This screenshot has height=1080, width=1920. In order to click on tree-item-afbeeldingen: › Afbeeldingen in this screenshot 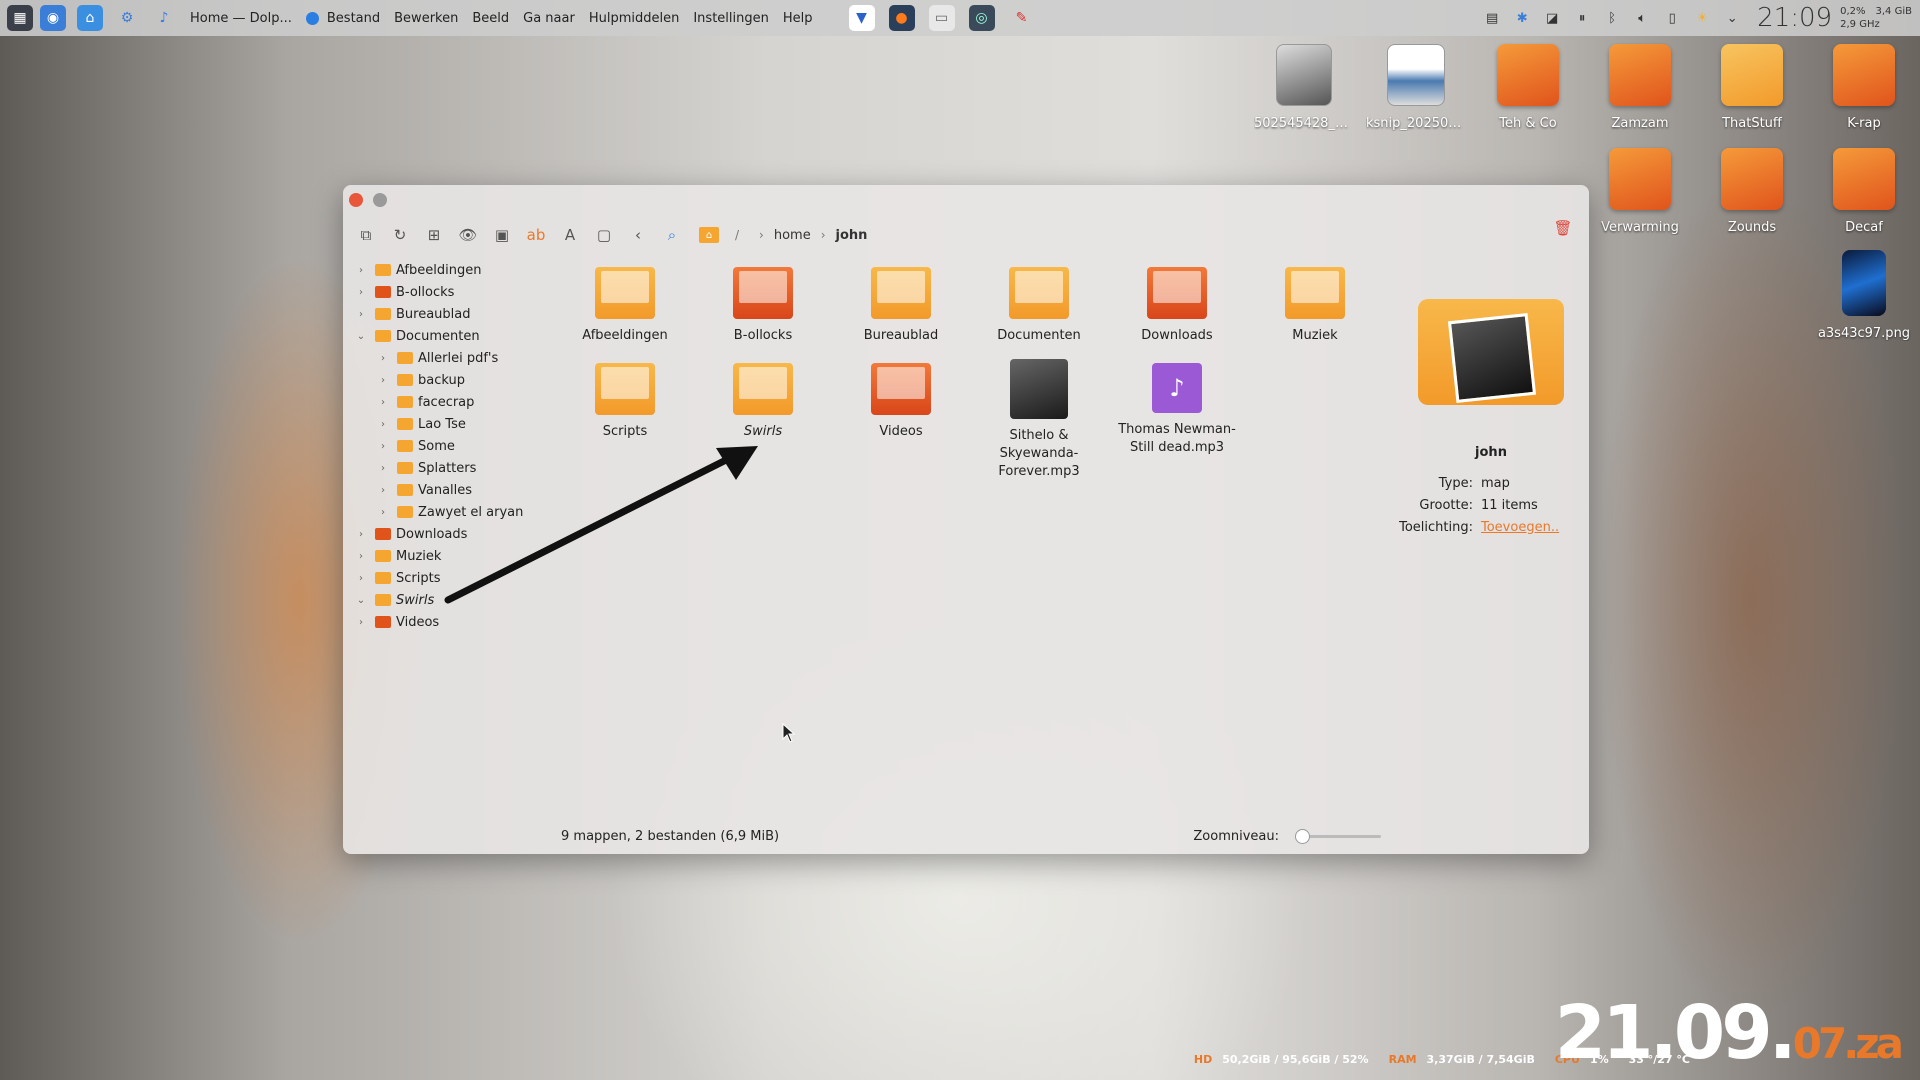, I will do `click(453, 270)`.